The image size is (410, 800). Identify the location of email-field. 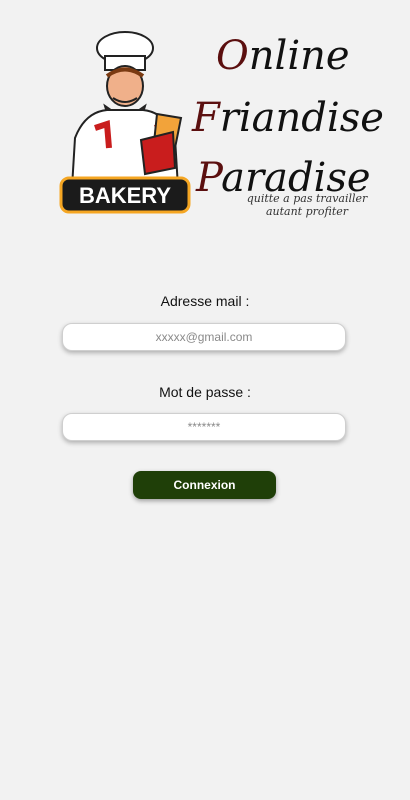
(204, 337).